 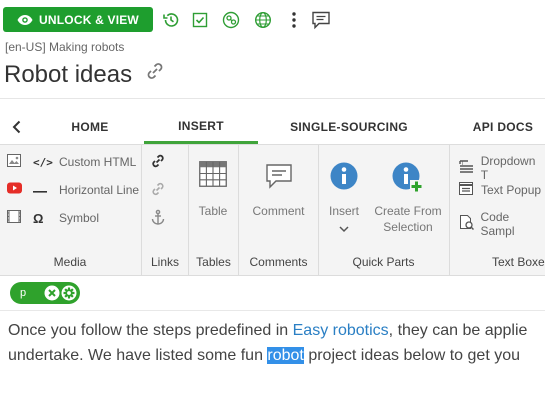 I want to click on horizontal-line-label: Horizontal Line, so click(x=99, y=189).